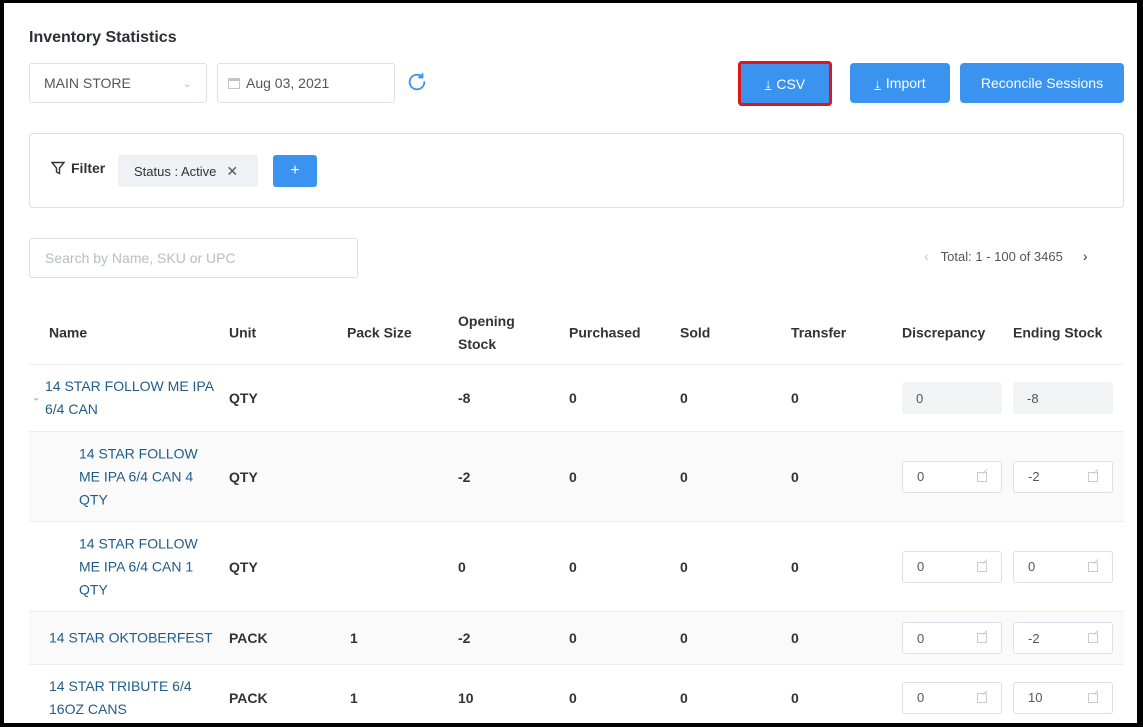  I want to click on ending-stock-input: 10, so click(1063, 697).